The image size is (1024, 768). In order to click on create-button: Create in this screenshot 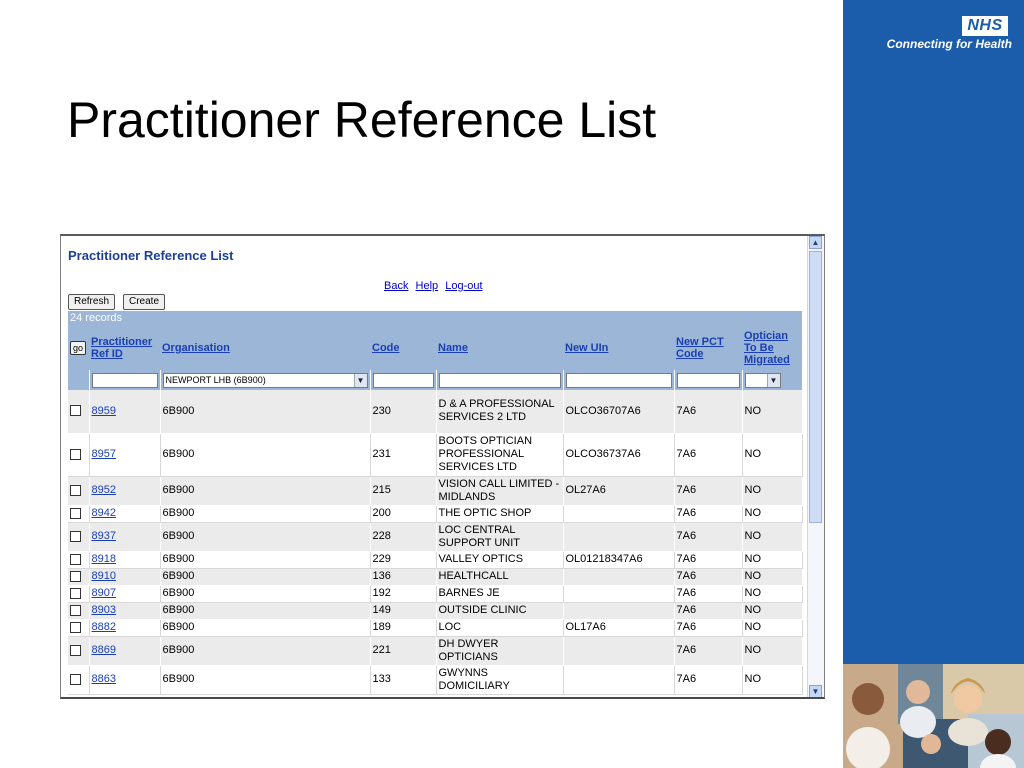, I will do `click(144, 302)`.